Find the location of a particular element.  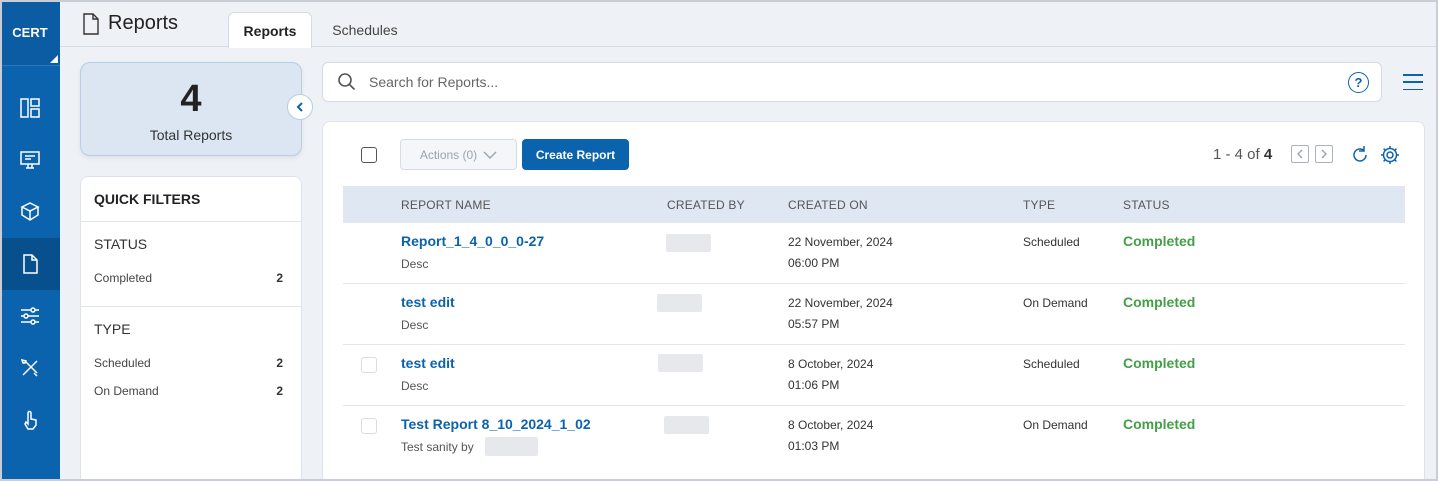

nav-reports is located at coordinates (30, 264).